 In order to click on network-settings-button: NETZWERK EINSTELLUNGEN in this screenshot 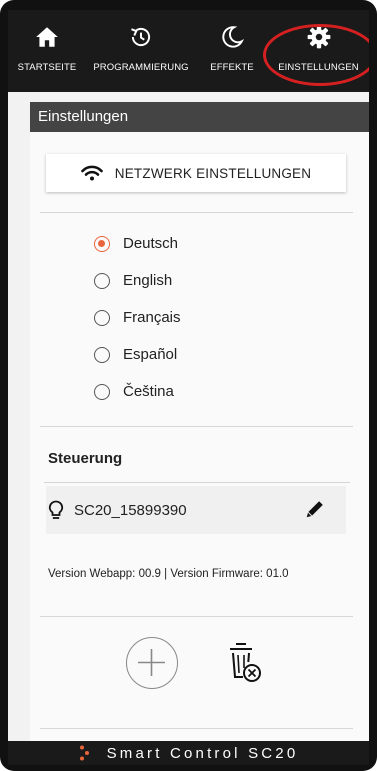, I will do `click(196, 173)`.